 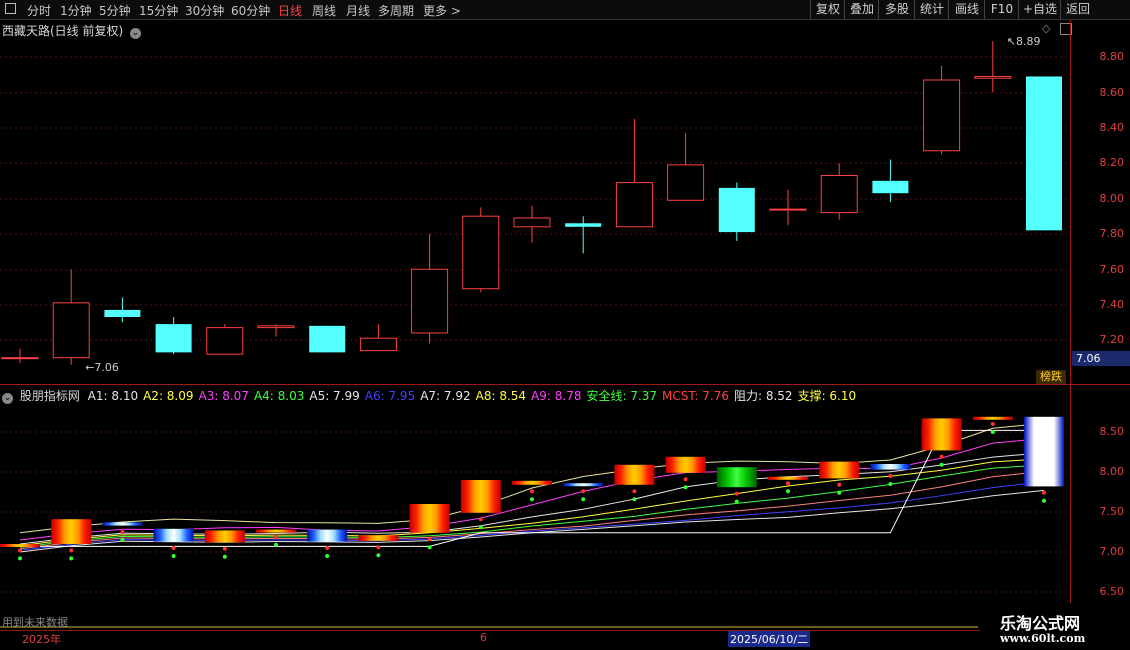 I want to click on date-cursor-label: 2025/06/10/二, so click(x=769, y=639).